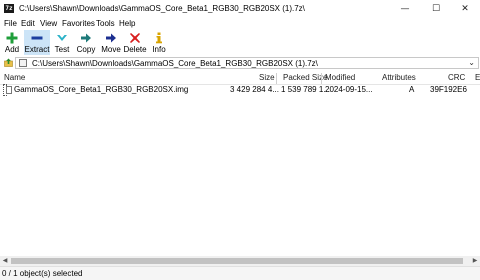 The width and height of the screenshot is (480, 280). Describe the element at coordinates (101, 89) in the screenshot. I see `file-name: GammaOS_Core_Beta1_RGB30_RGB20SX.img` at that location.